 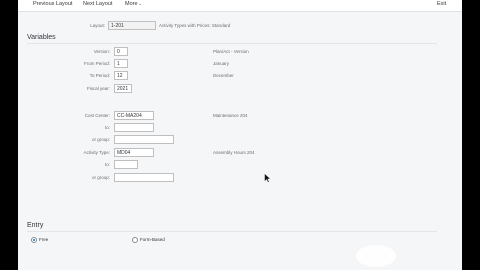 What do you see at coordinates (267, 178) in the screenshot?
I see `mouse-pointer-icon` at bounding box center [267, 178].